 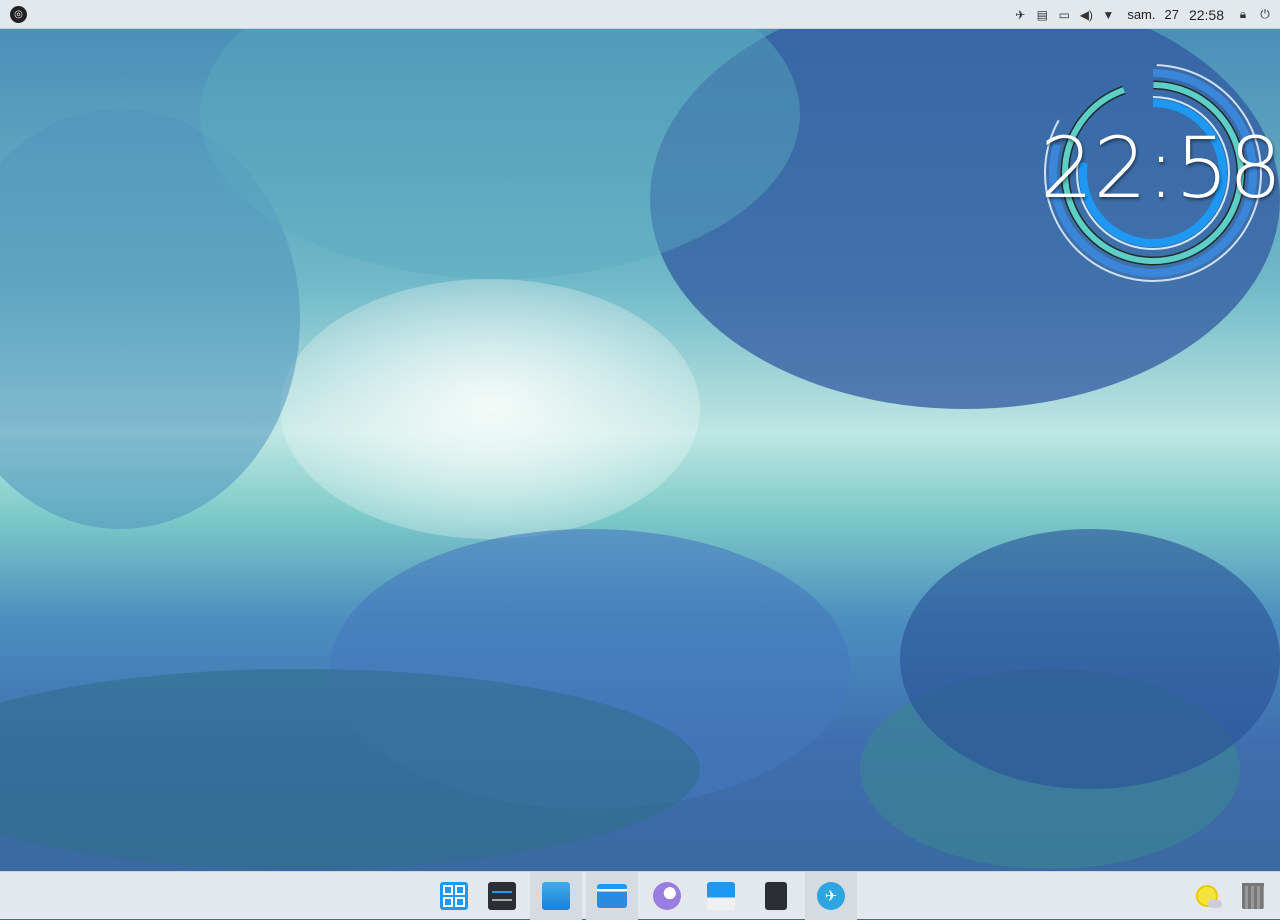 What do you see at coordinates (1171, 14) in the screenshot?
I see `day-label: 27` at bounding box center [1171, 14].